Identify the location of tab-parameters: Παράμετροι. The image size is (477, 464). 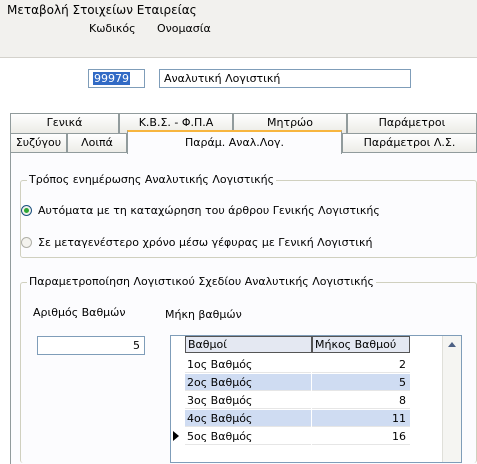
(412, 123).